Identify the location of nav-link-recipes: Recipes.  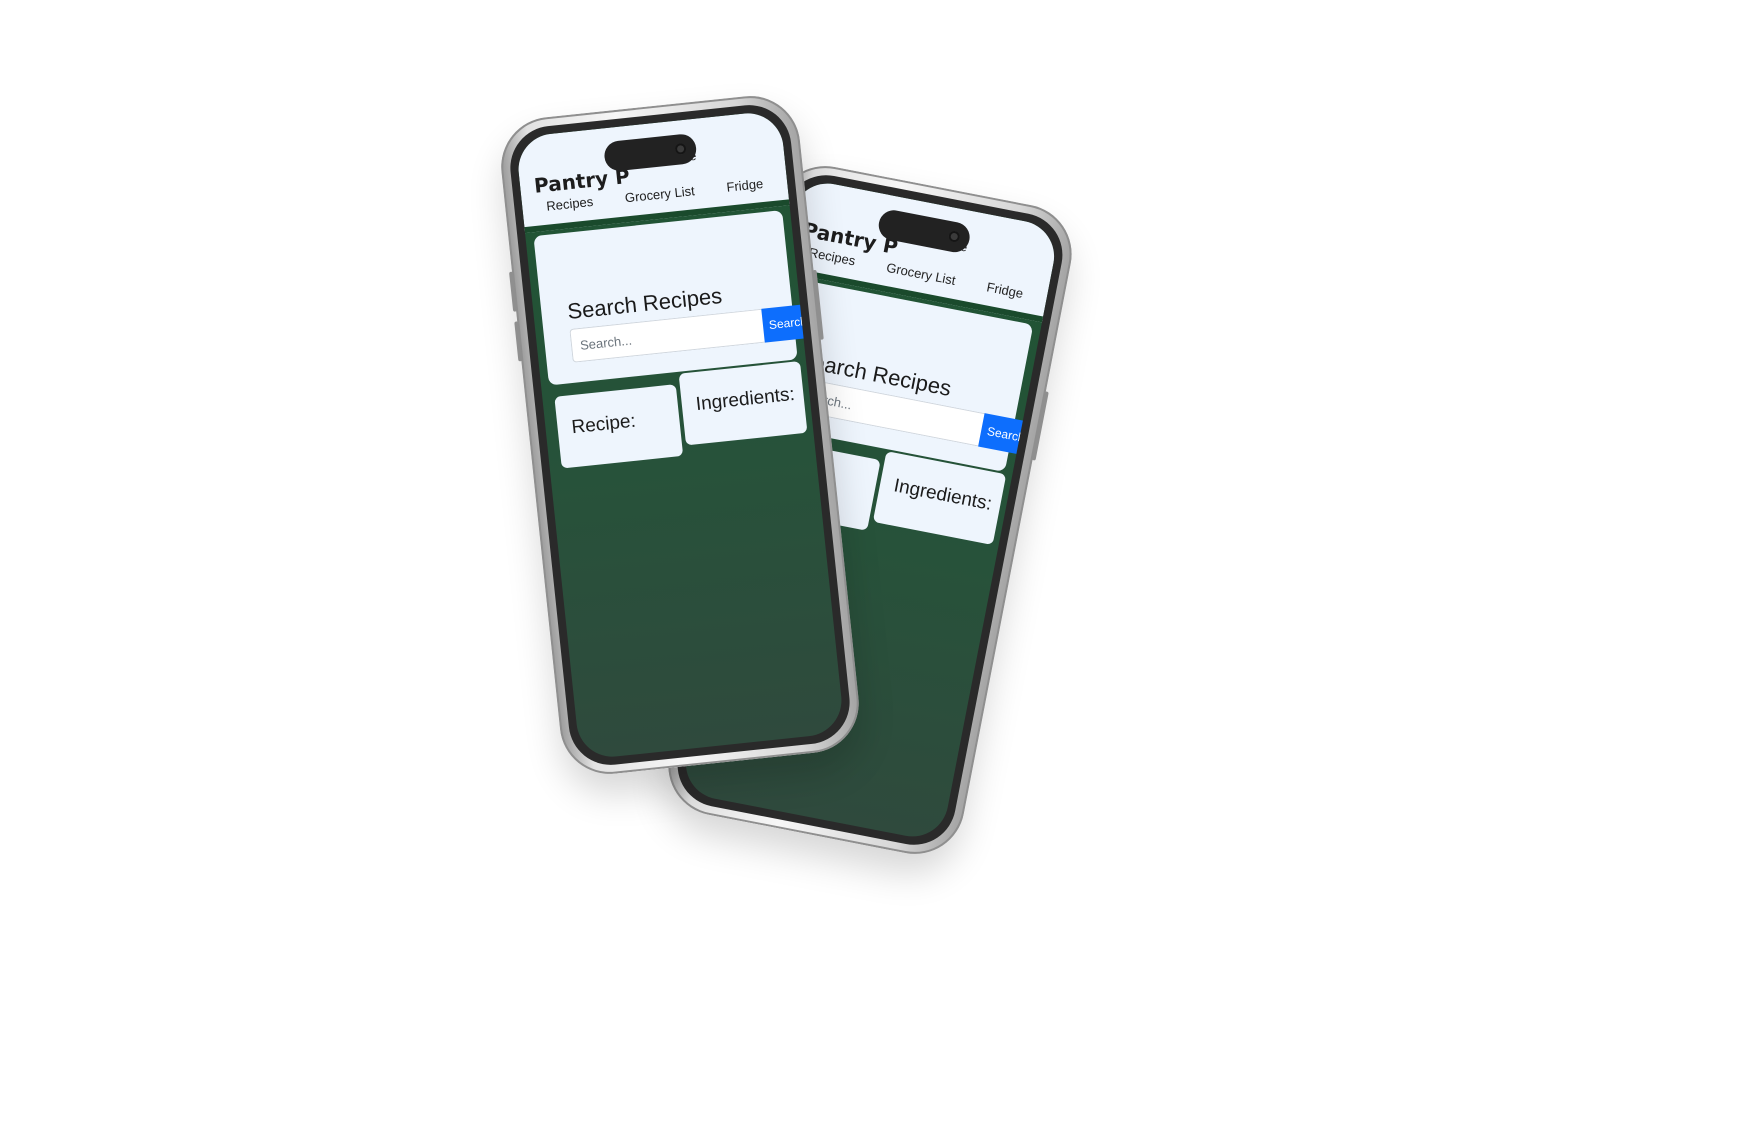
(570, 204).